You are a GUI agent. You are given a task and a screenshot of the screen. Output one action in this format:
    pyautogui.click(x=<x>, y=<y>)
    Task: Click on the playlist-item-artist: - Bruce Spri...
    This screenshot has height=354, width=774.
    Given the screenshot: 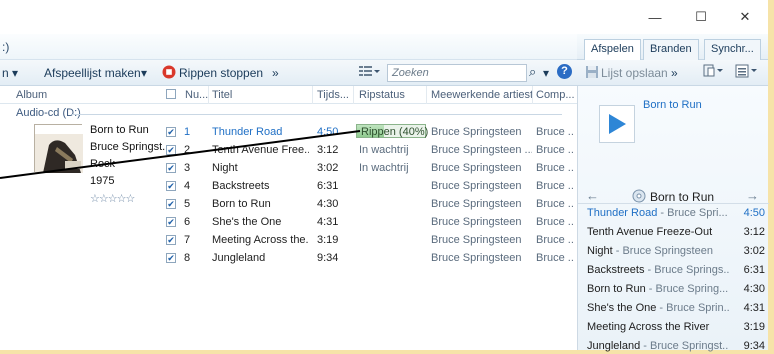 What is the action you would take?
    pyautogui.click(x=692, y=213)
    